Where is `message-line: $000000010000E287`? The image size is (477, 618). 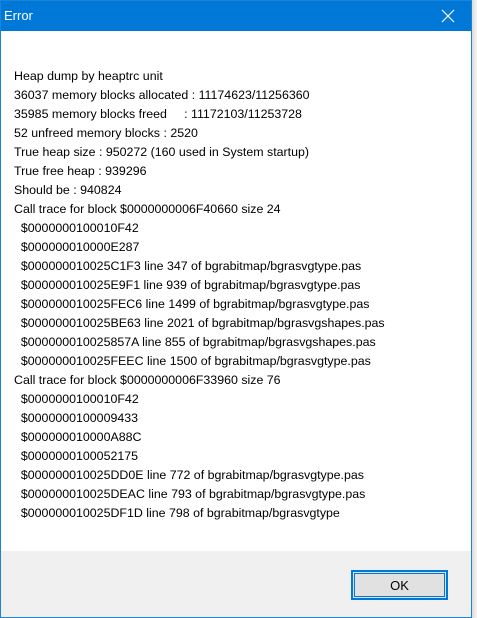 message-line: $000000010000E287 is located at coordinates (77, 247).